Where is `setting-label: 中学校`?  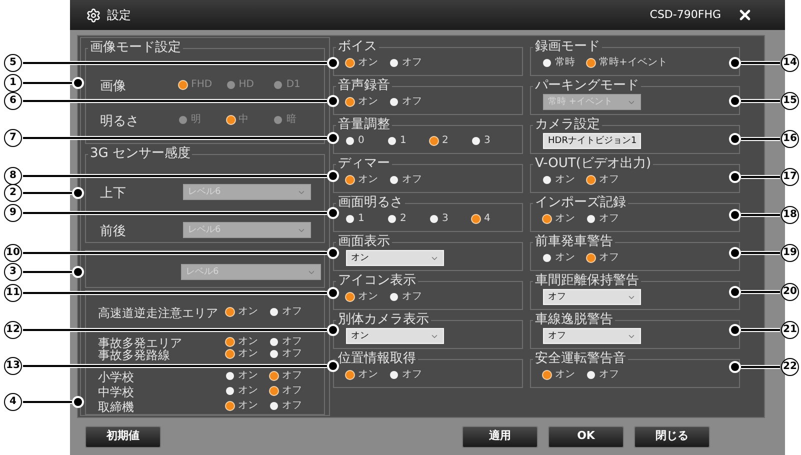 setting-label: 中学校 is located at coordinates (116, 391).